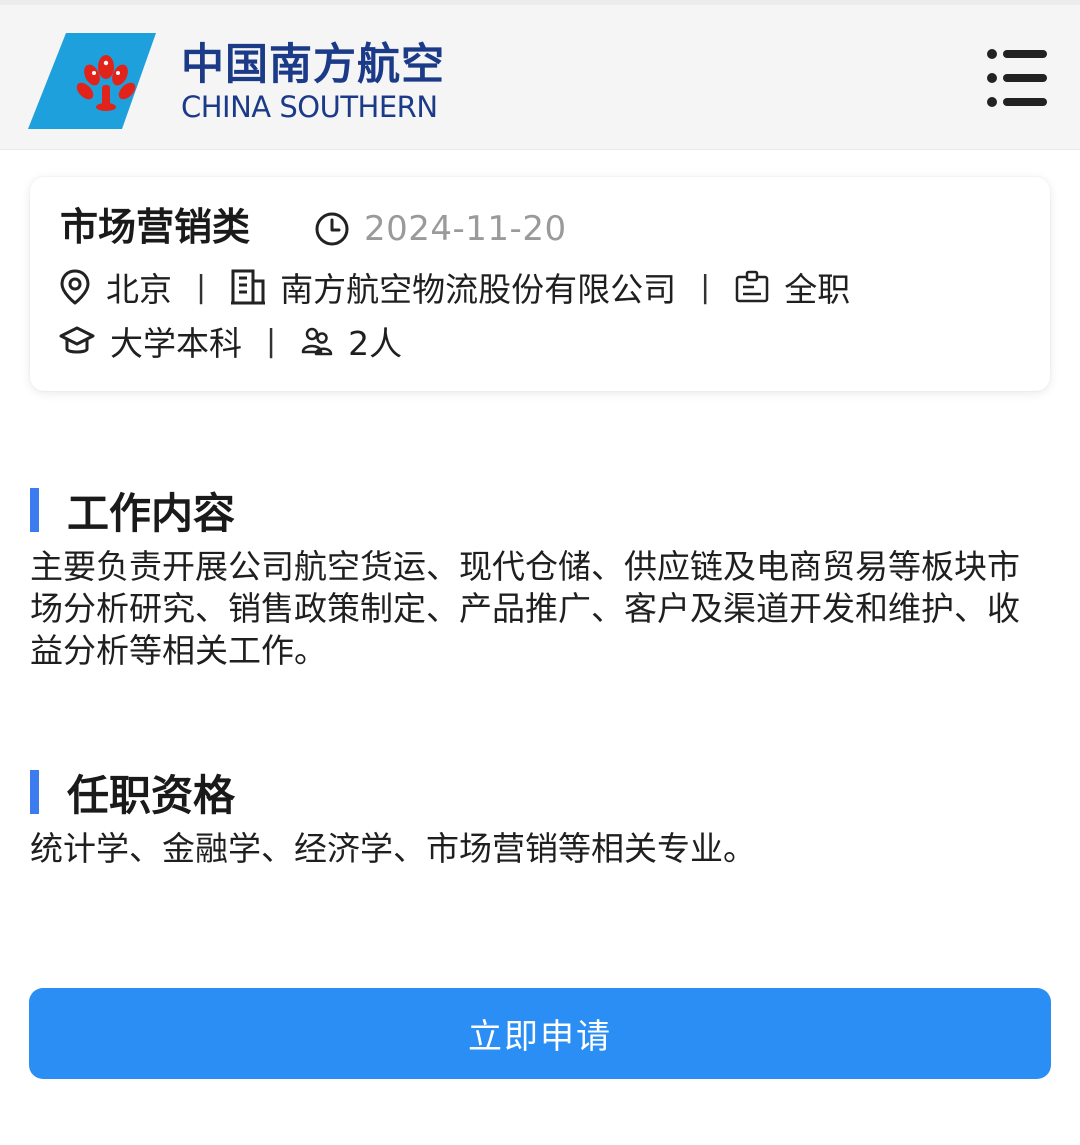 The width and height of the screenshot is (1080, 1145). Describe the element at coordinates (77, 340) in the screenshot. I see `graduation-cap-icon` at that location.